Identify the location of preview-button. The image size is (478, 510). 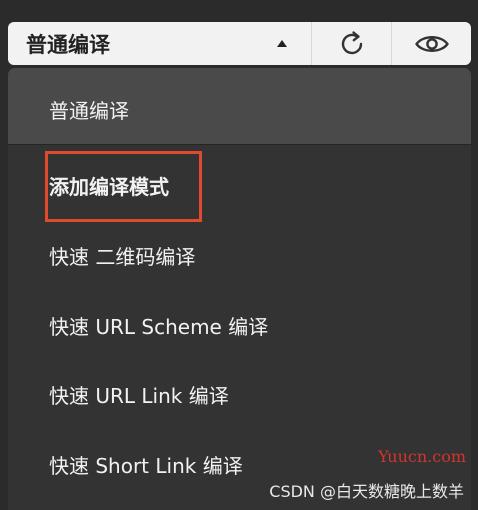
(431, 43).